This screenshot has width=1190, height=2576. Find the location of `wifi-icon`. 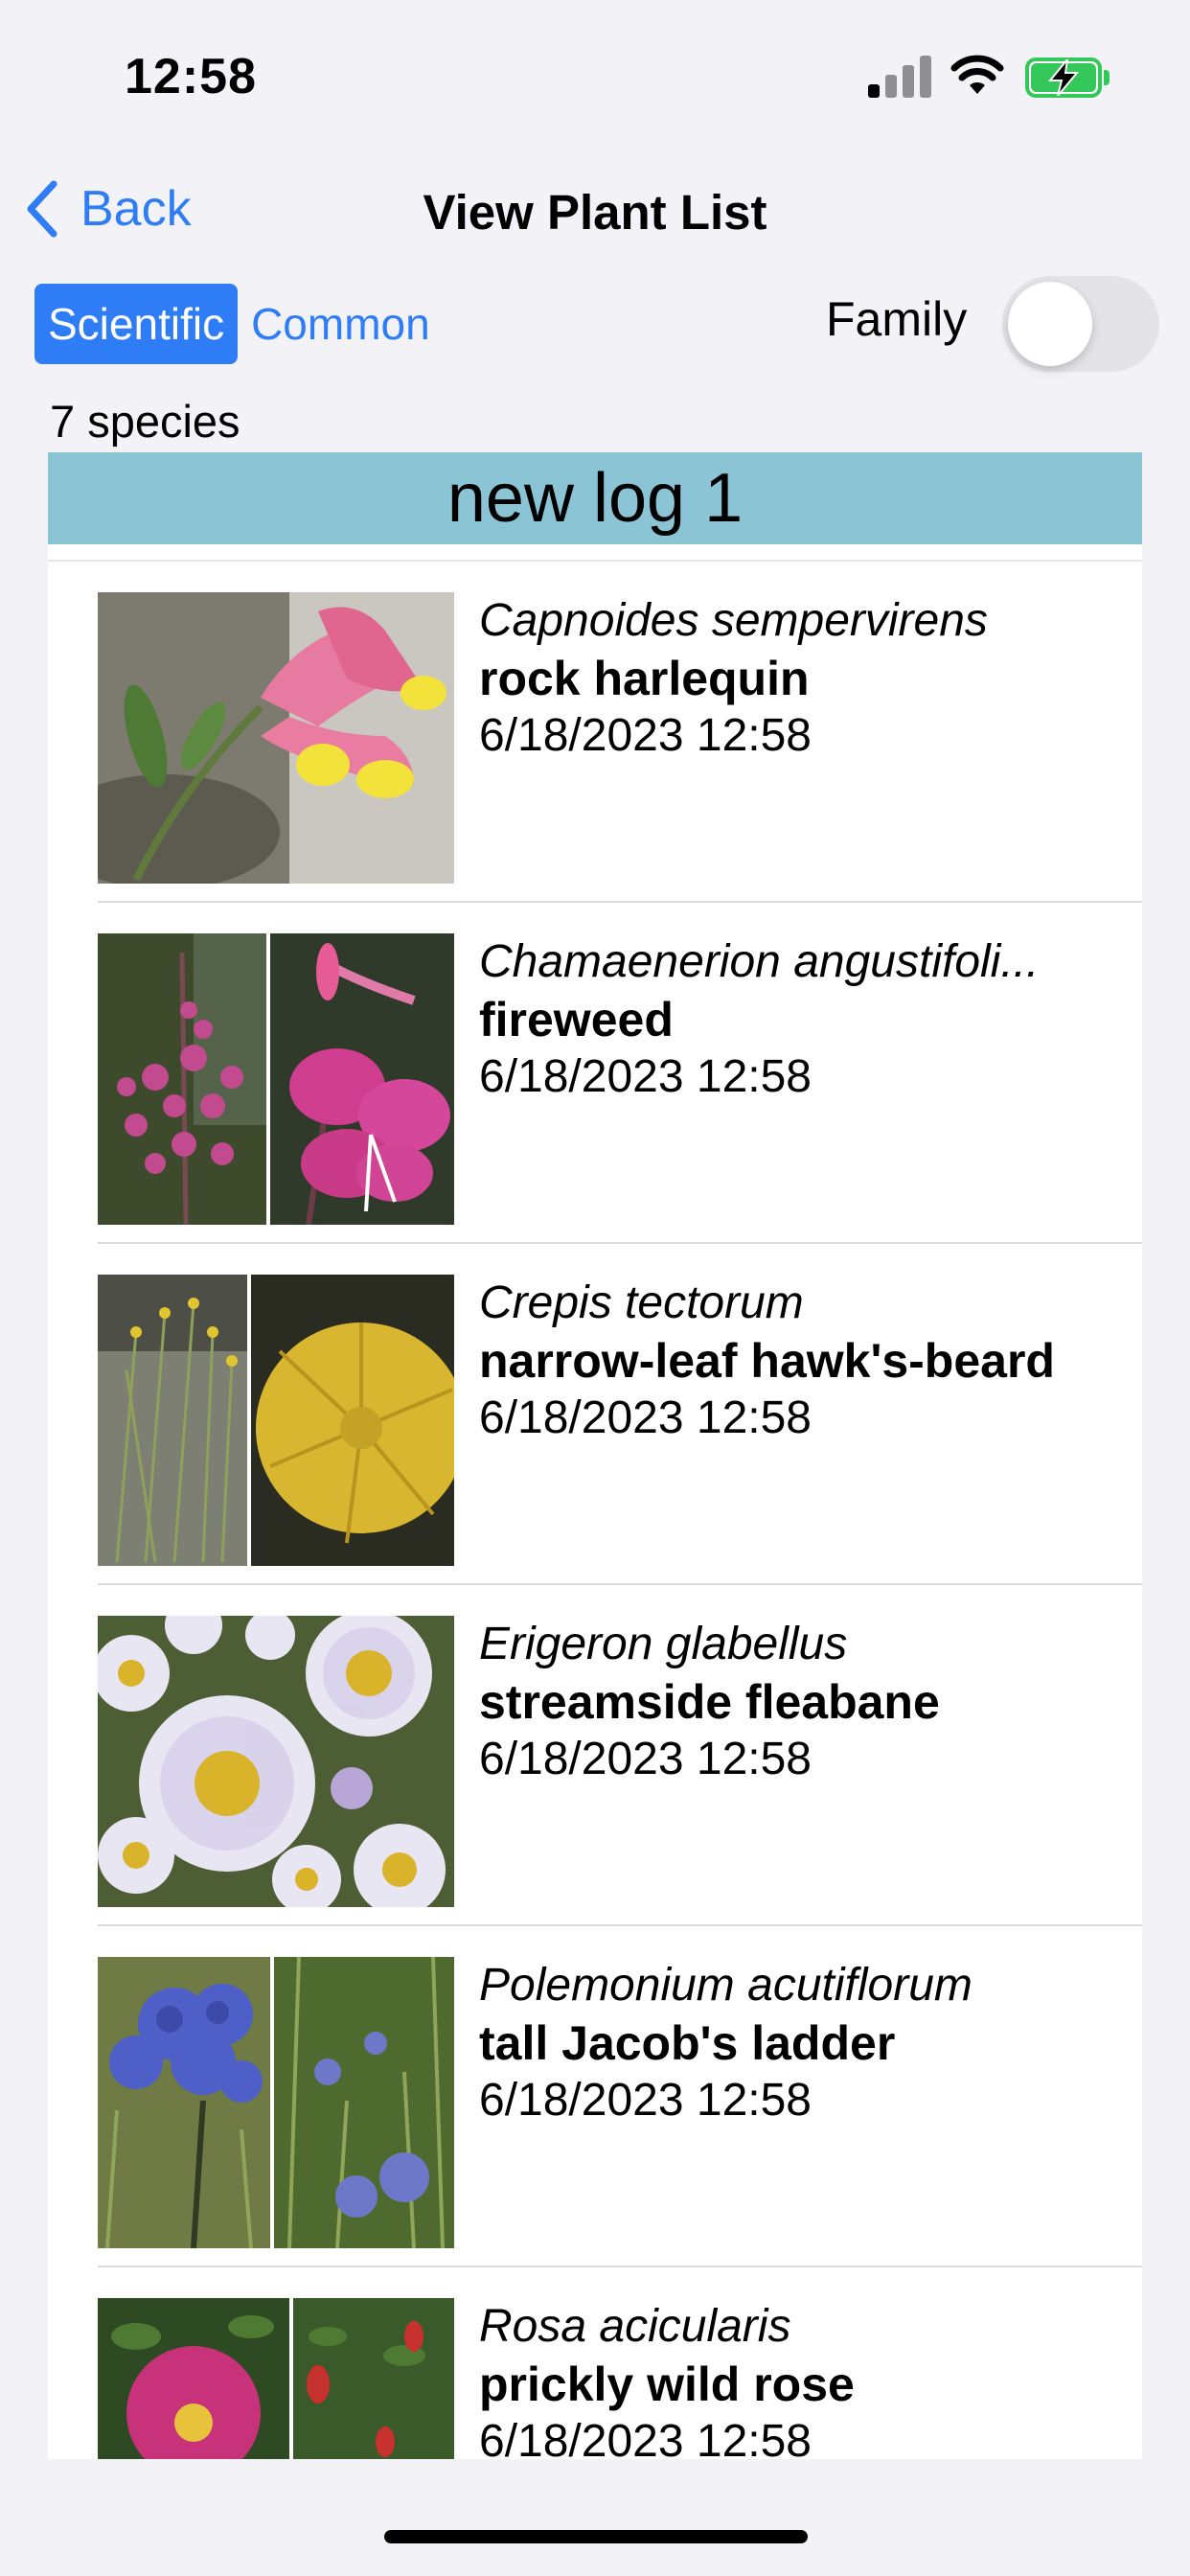

wifi-icon is located at coordinates (977, 74).